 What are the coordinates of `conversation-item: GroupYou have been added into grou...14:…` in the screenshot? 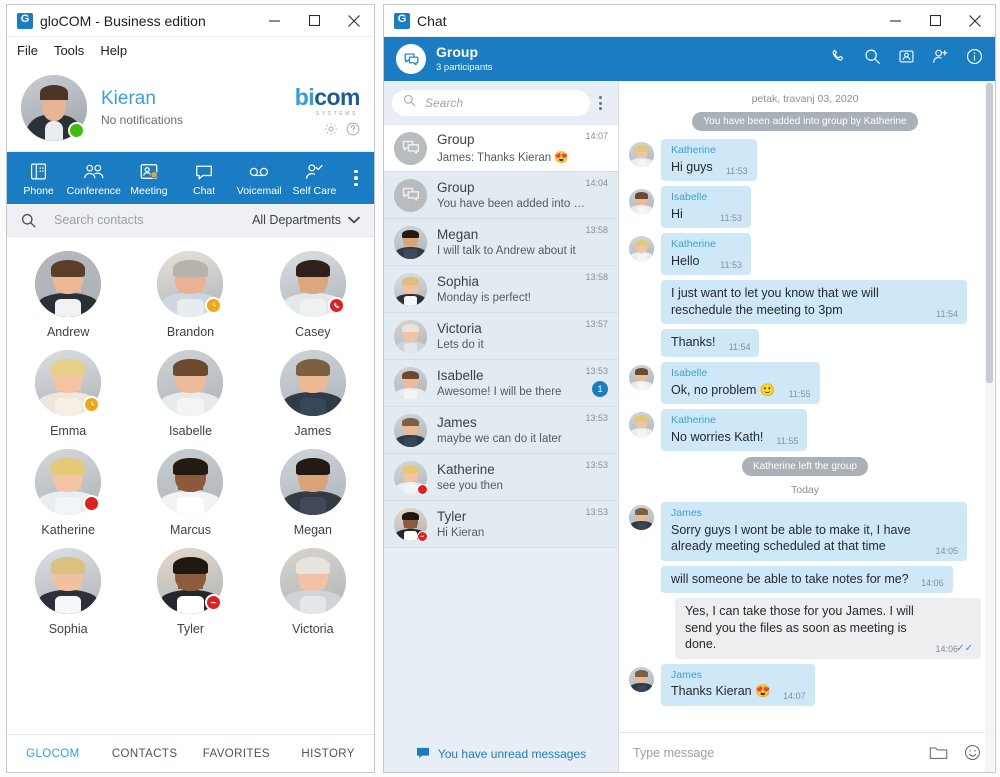 It's located at (501, 195).